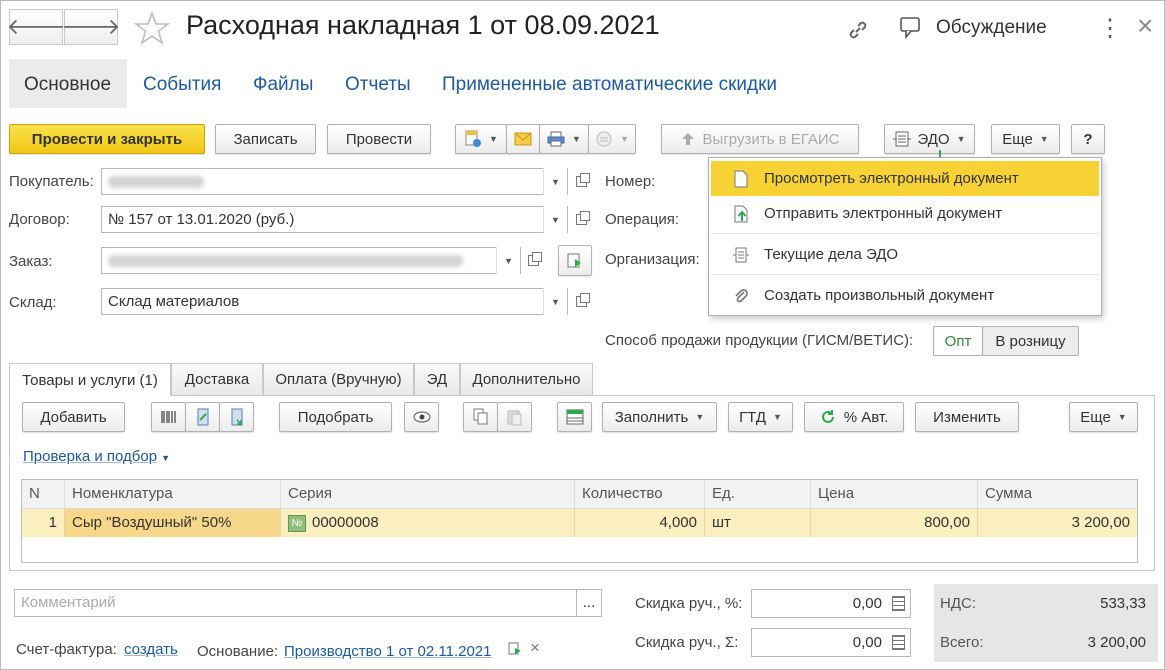 This screenshot has width=1165, height=670. Describe the element at coordinates (905, 178) in the screenshot. I see `menu-item-view-edoc: Просмотреть электронный документ` at that location.